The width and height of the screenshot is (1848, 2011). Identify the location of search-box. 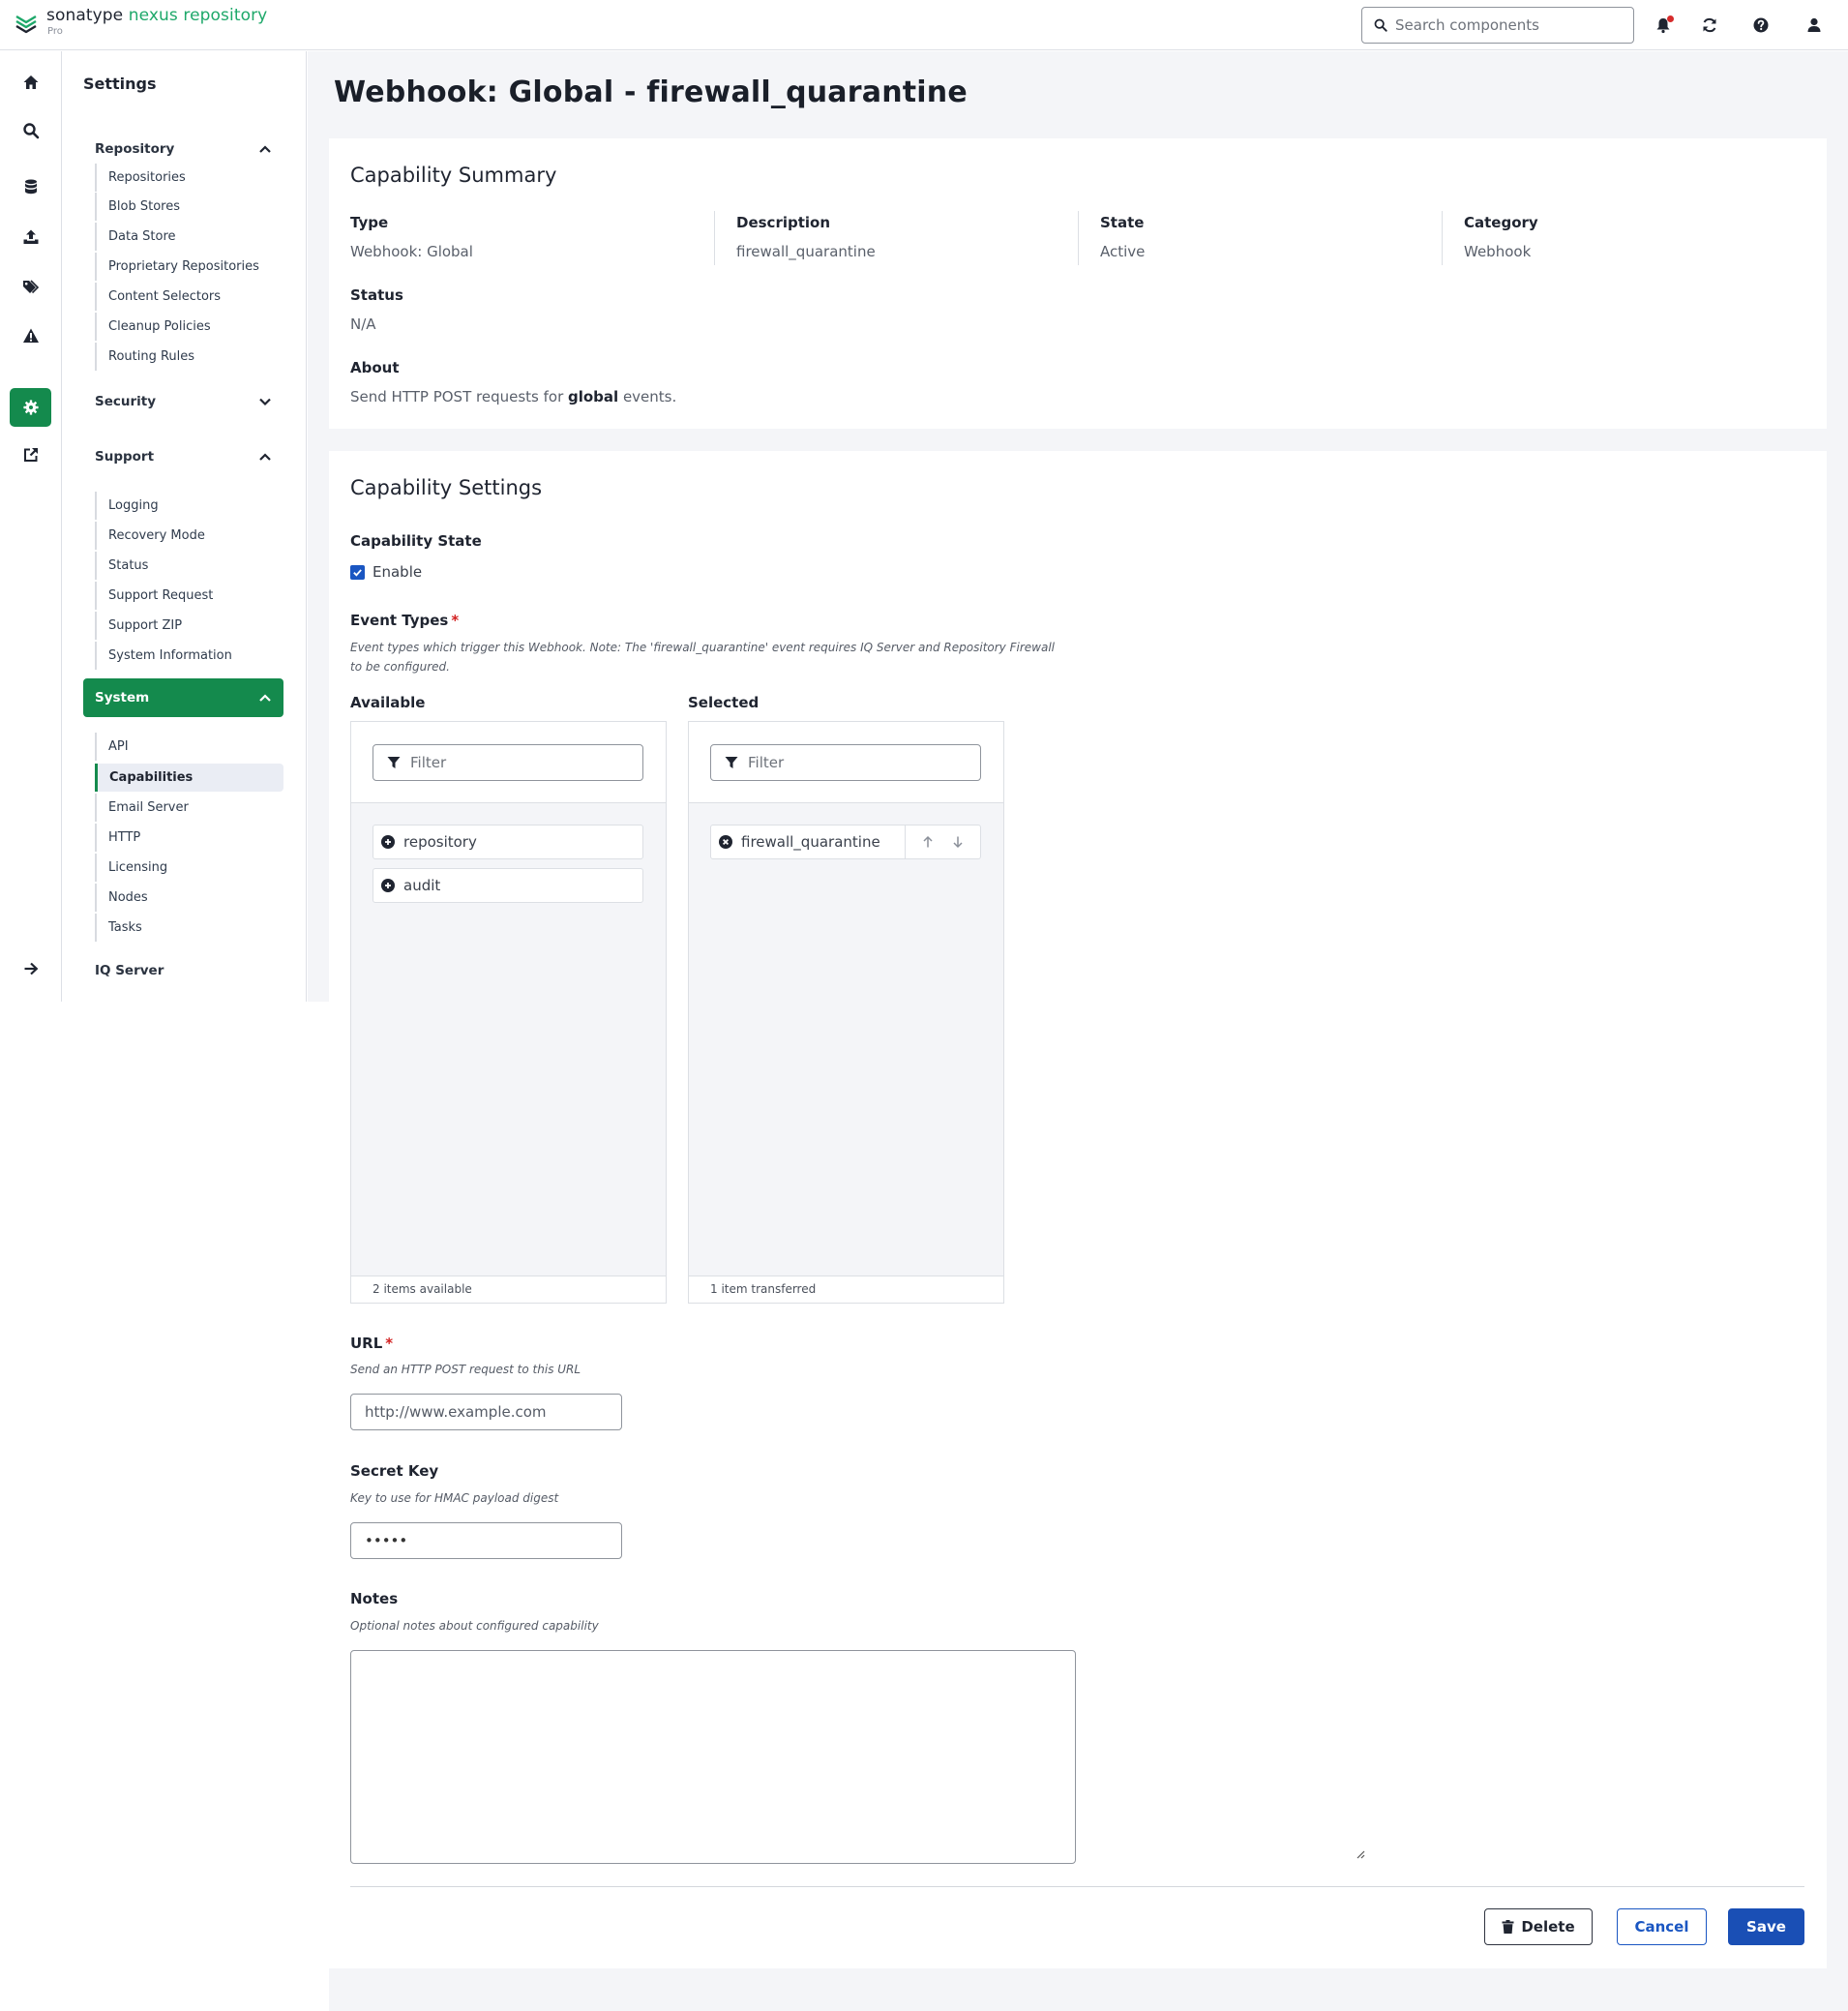
(1497, 25).